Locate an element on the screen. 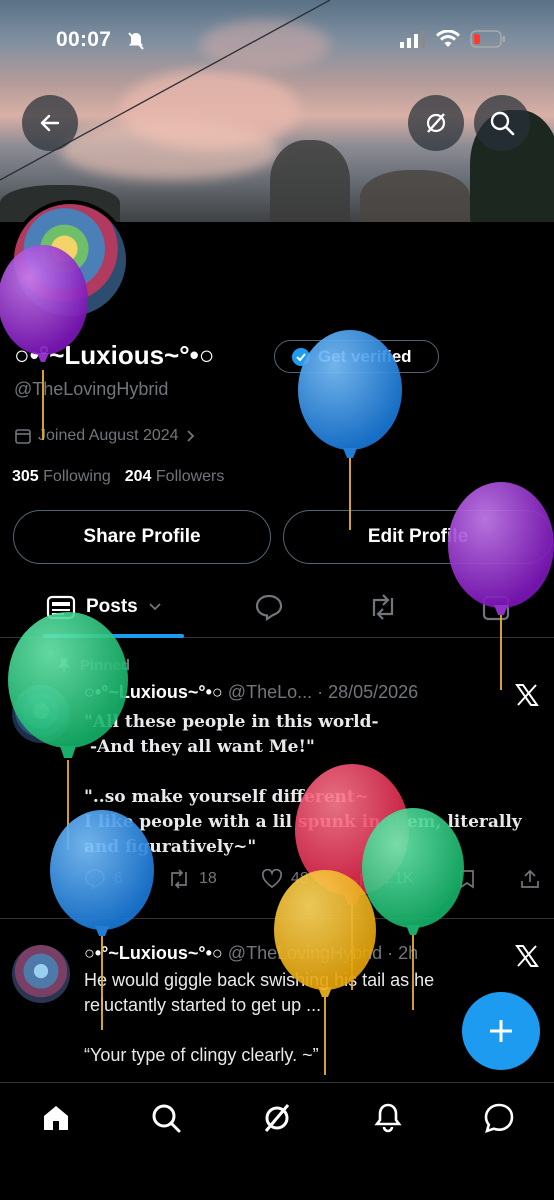  profile-avatar is located at coordinates (70, 260).